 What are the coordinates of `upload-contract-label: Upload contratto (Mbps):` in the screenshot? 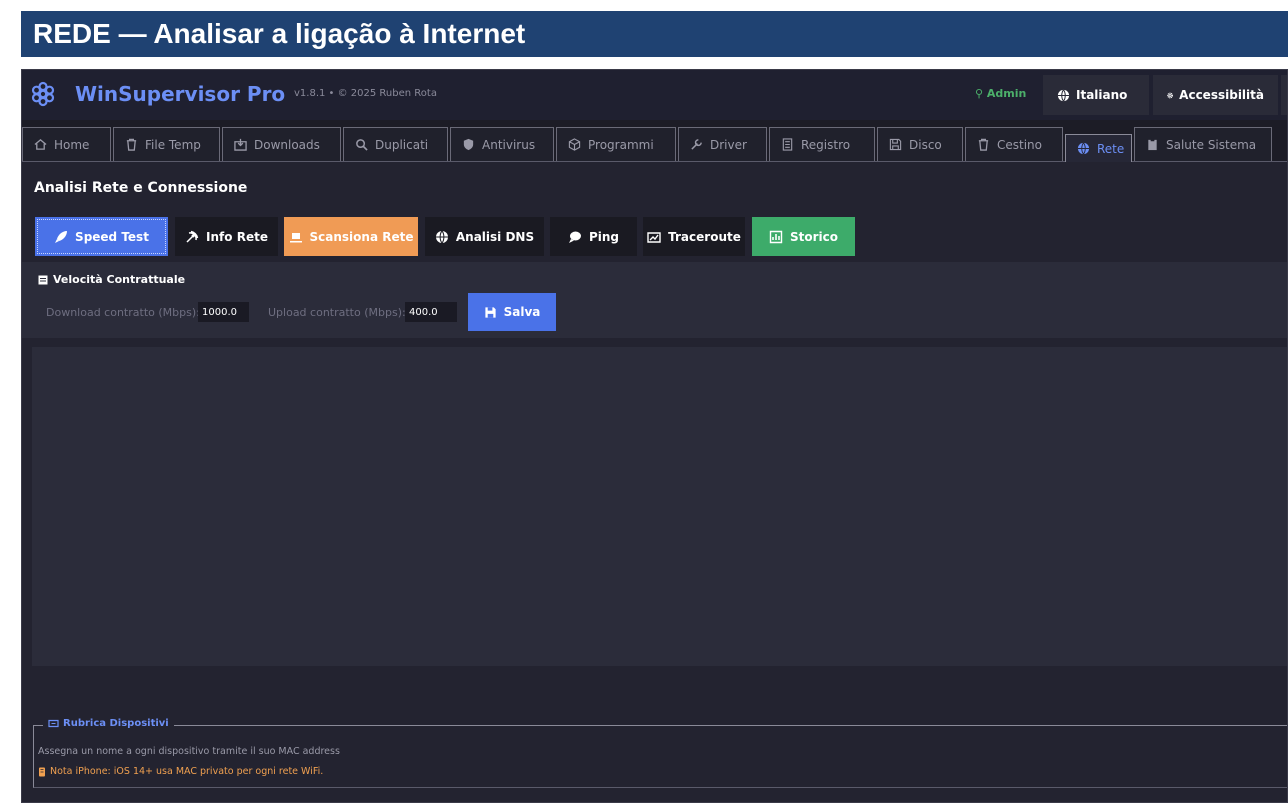 It's located at (337, 312).